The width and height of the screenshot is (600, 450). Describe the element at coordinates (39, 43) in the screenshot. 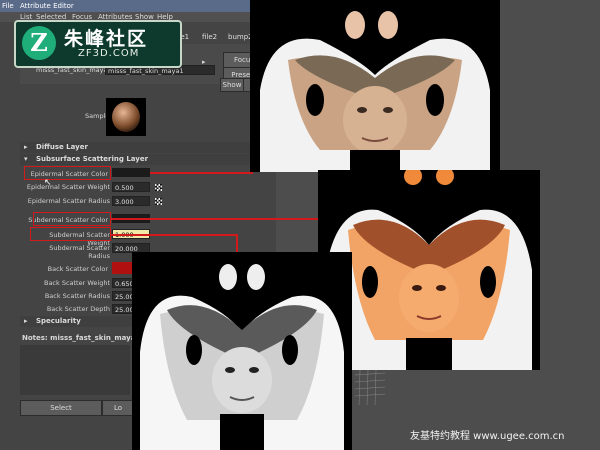

I see `logo-z-icon: Z` at that location.